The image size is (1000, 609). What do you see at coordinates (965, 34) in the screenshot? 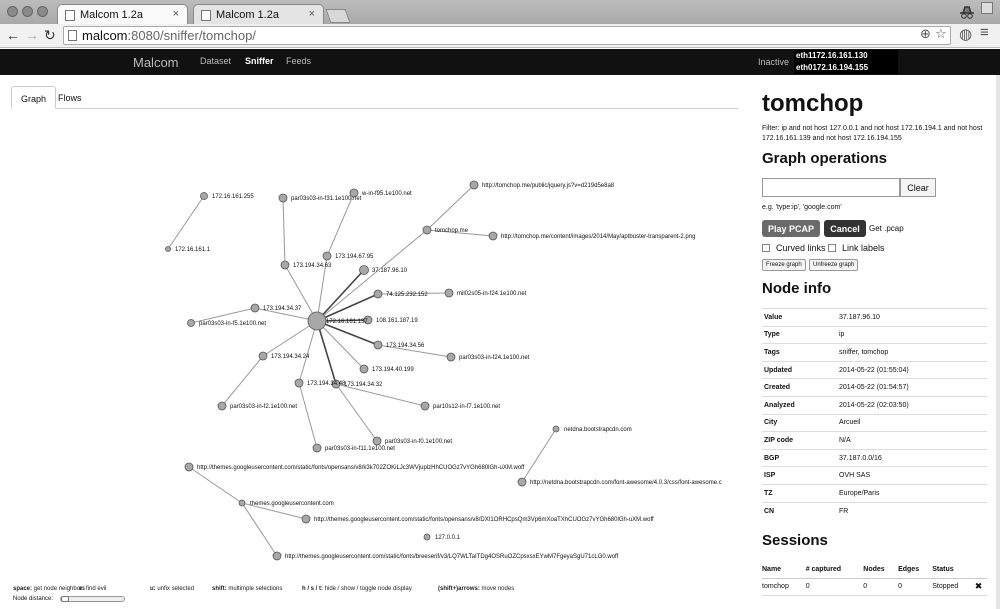
I see `globe-icon: ◍` at bounding box center [965, 34].